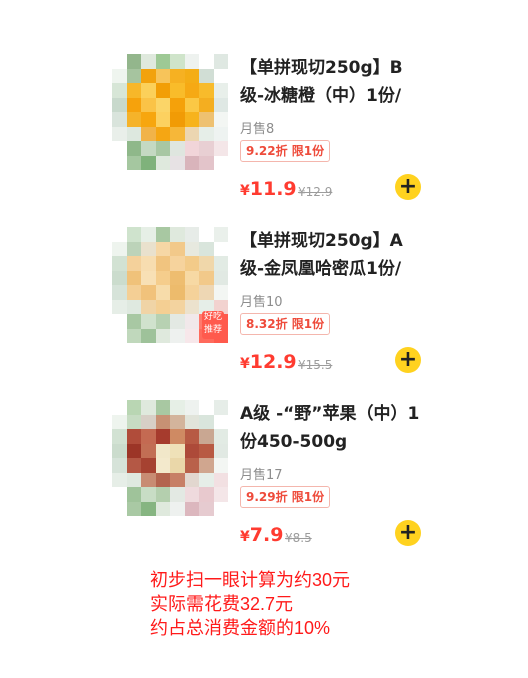 The width and height of the screenshot is (528, 678). I want to click on current-price: ¥12.9, so click(268, 362).